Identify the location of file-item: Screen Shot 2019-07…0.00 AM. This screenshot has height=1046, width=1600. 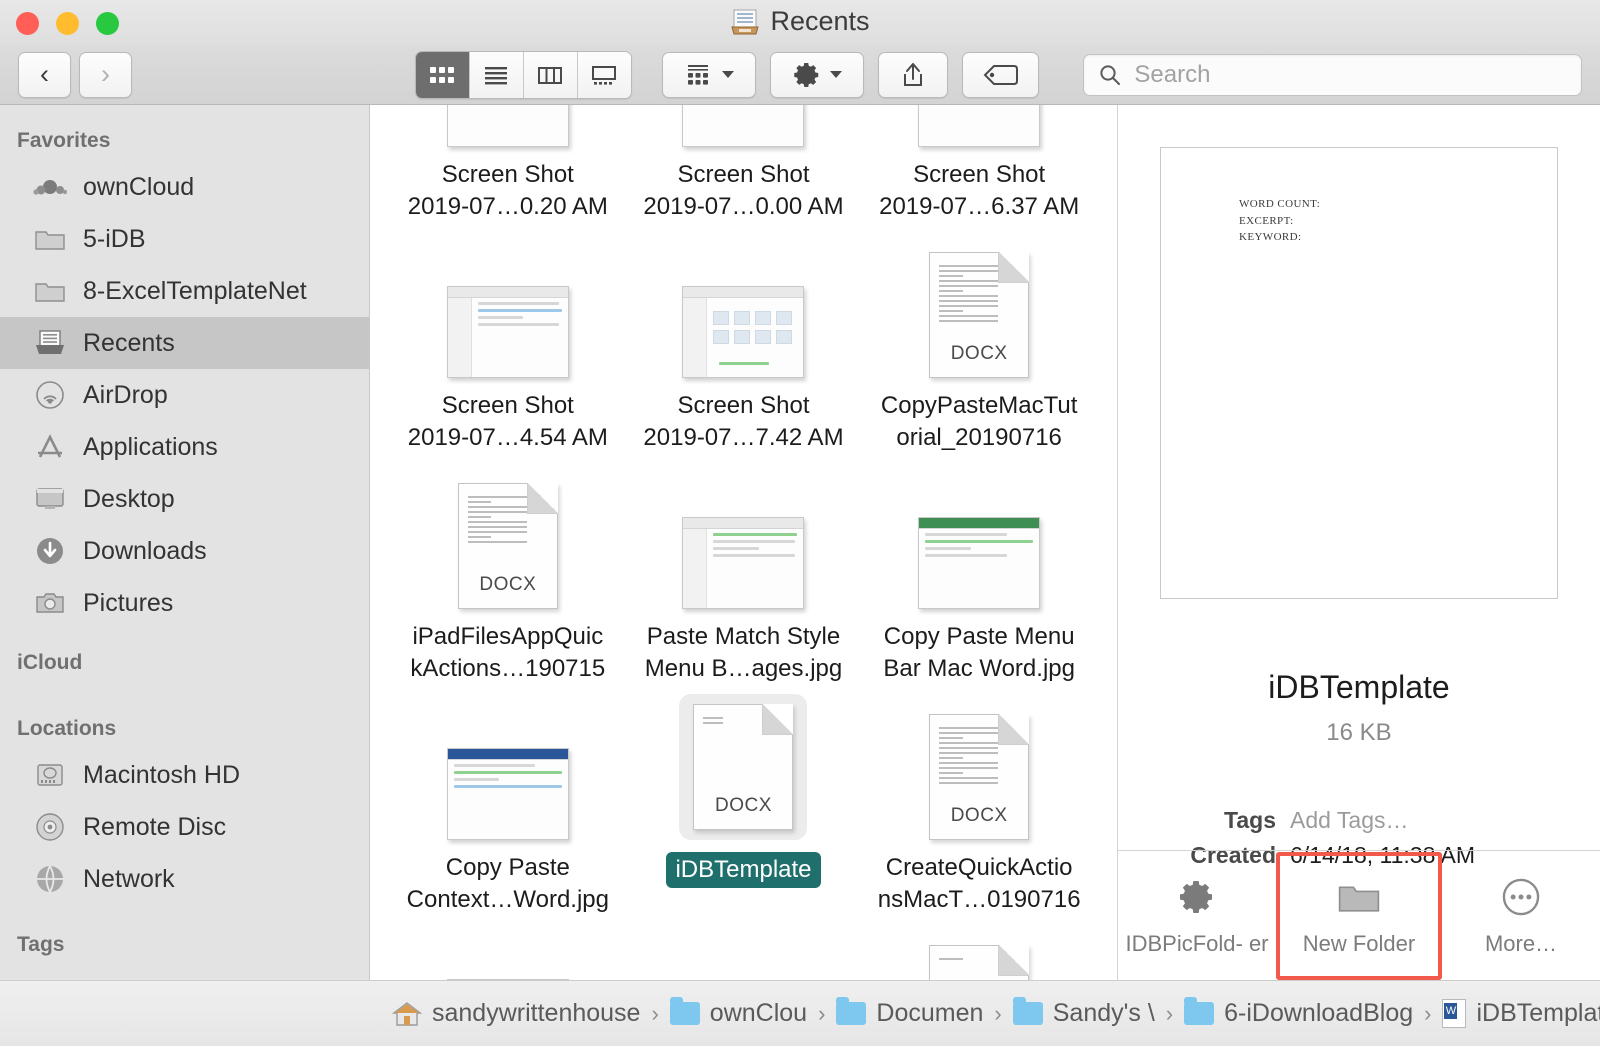
(744, 168).